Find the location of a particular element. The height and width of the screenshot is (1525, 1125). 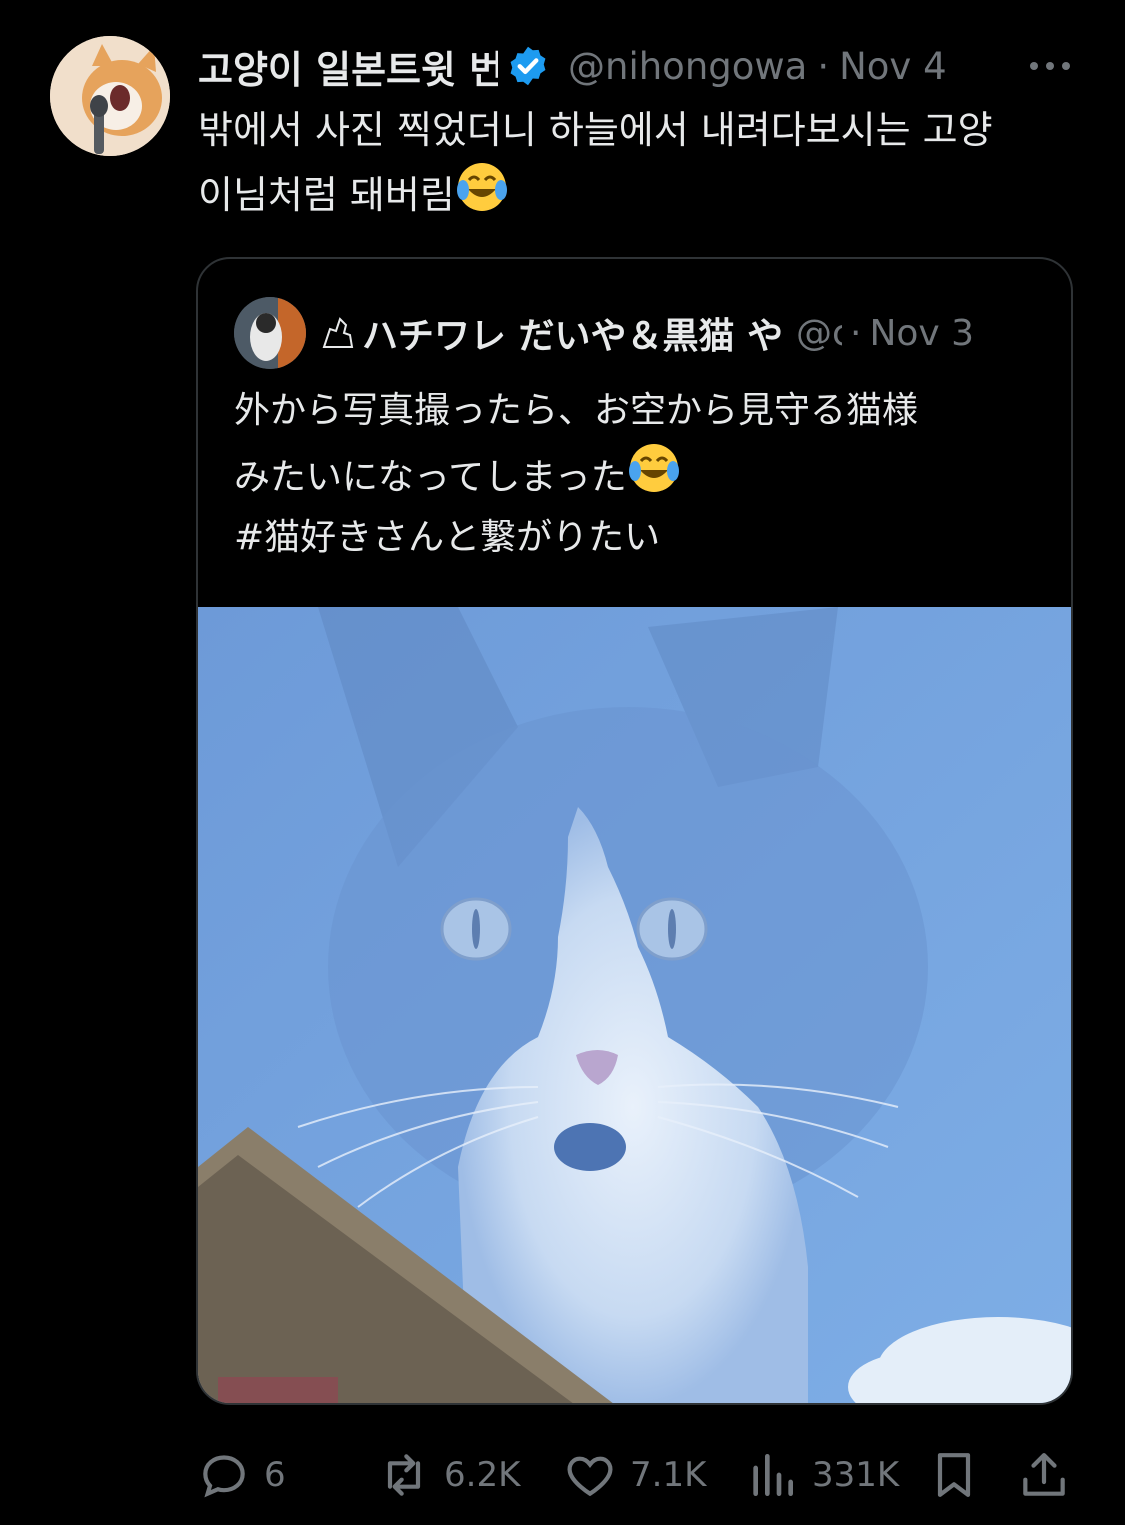

quoted-tweet-date: Nov 3 is located at coordinates (921, 333).